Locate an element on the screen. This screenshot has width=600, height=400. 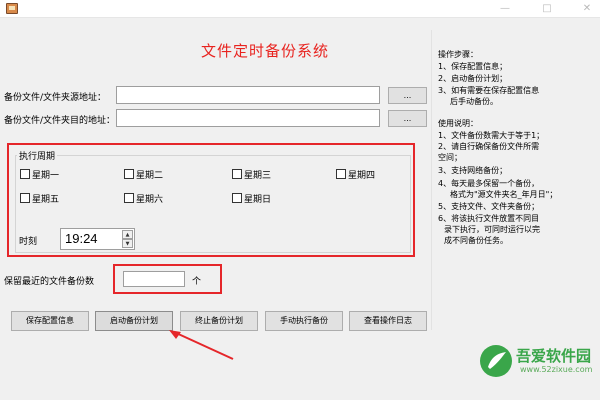
checkbox-monday: 星期一 is located at coordinates (39, 174).